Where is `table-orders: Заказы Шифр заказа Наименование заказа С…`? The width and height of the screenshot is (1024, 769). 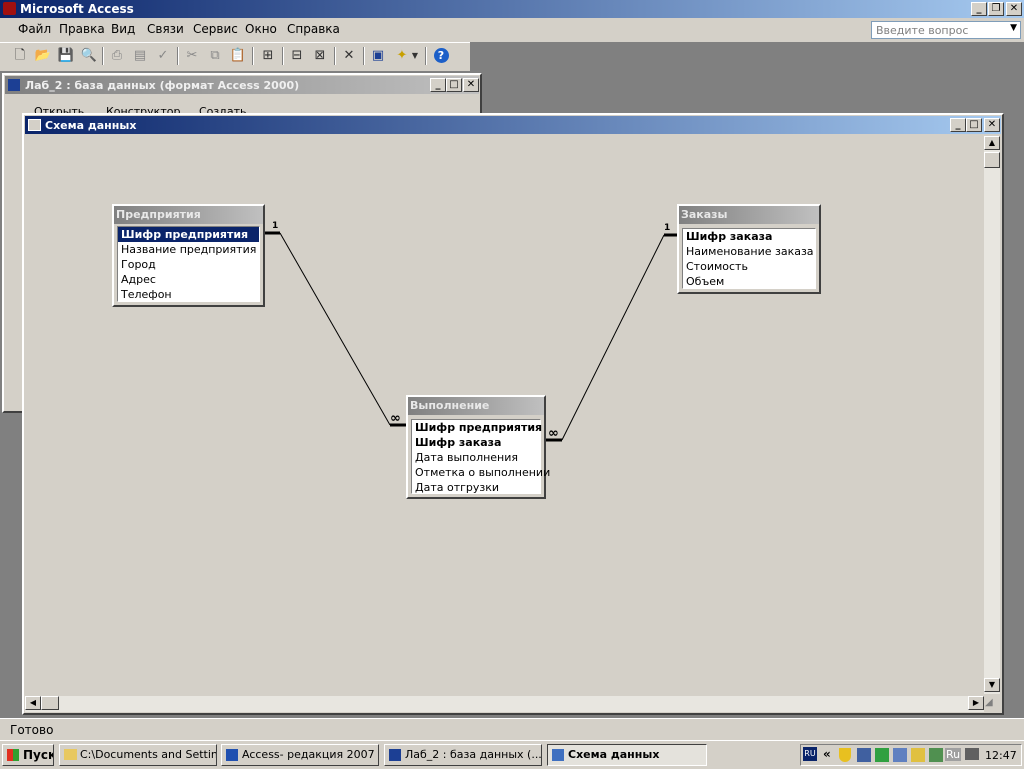 table-orders: Заказы Шифр заказа Наименование заказа С… is located at coordinates (749, 249).